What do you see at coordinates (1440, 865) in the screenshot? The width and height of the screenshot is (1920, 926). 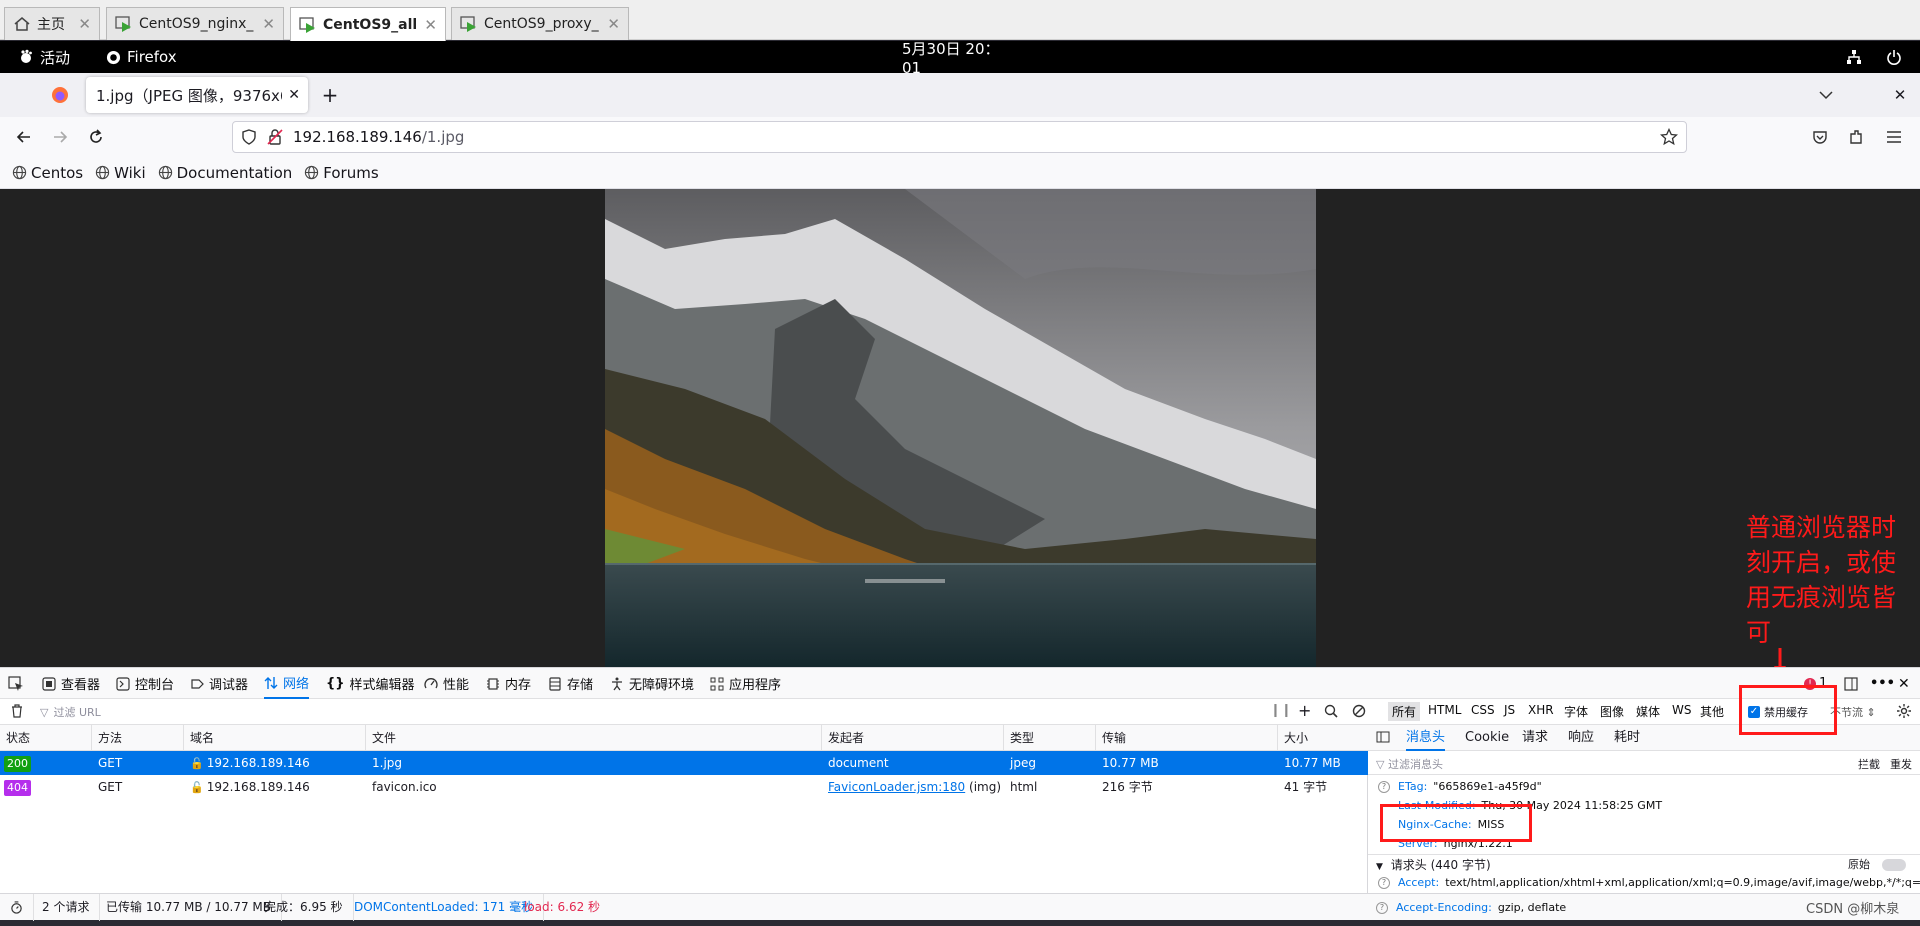 I see `request-headers-title: 请求头 (440 字节)` at bounding box center [1440, 865].